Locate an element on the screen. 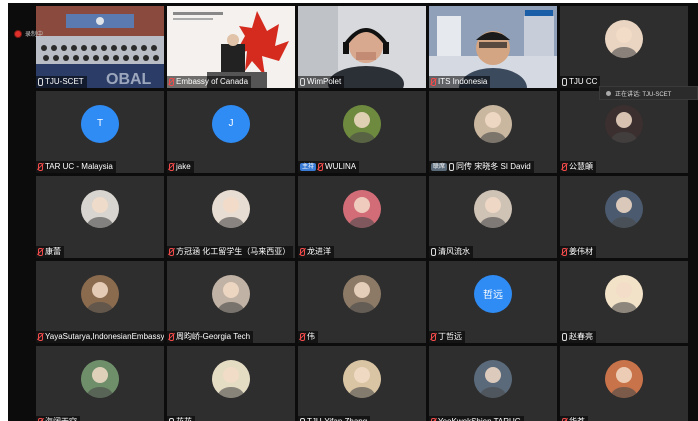 This screenshot has height=421, width=698. participant-tile: OBAL TJU-SCET is located at coordinates (100, 47).